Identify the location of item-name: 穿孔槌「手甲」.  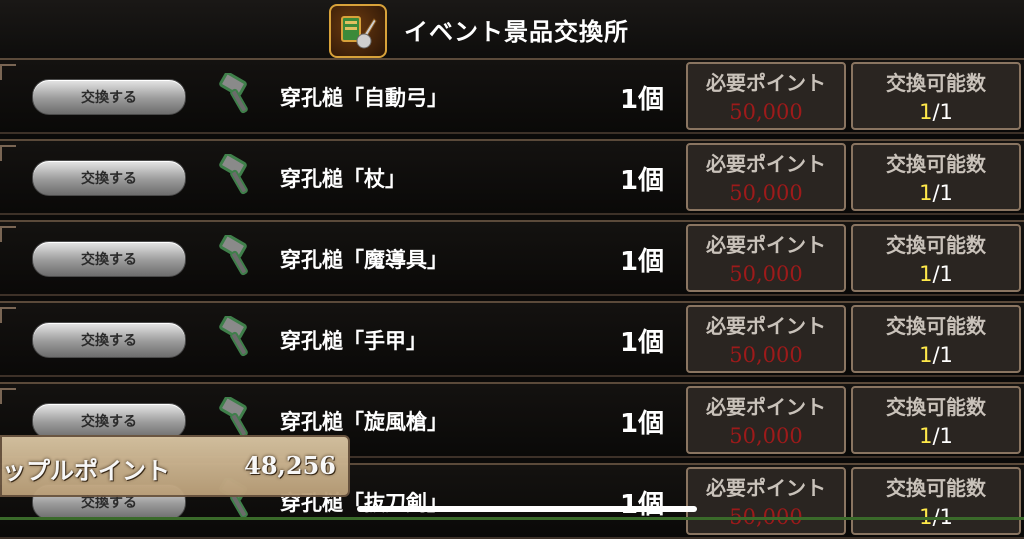
(353, 341).